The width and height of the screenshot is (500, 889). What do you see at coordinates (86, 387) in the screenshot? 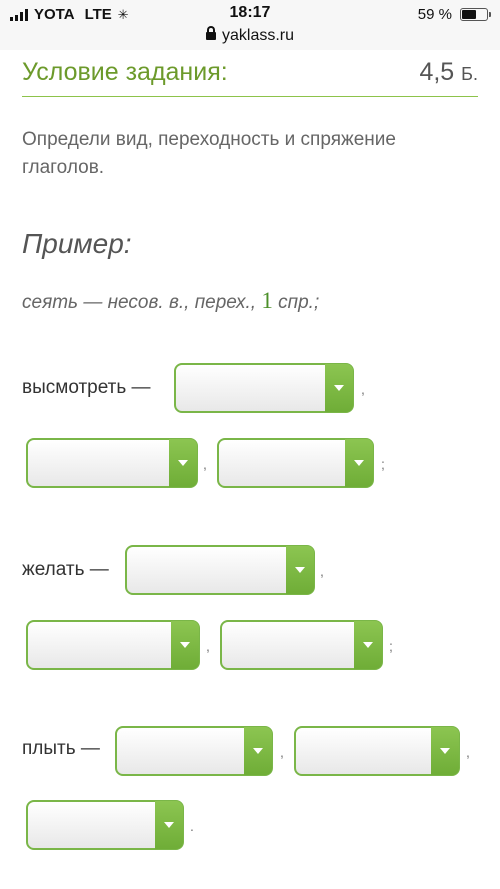
I see `verb-label-1: высмотреть —` at bounding box center [86, 387].